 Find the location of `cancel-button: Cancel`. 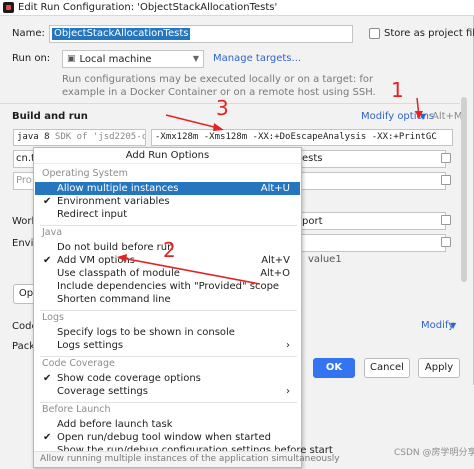

cancel-button: Cancel is located at coordinates (387, 368).